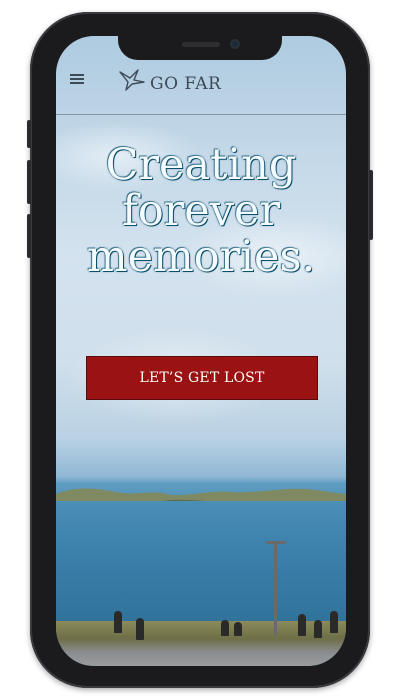 The image size is (400, 700). I want to click on sea, so click(201, 566).